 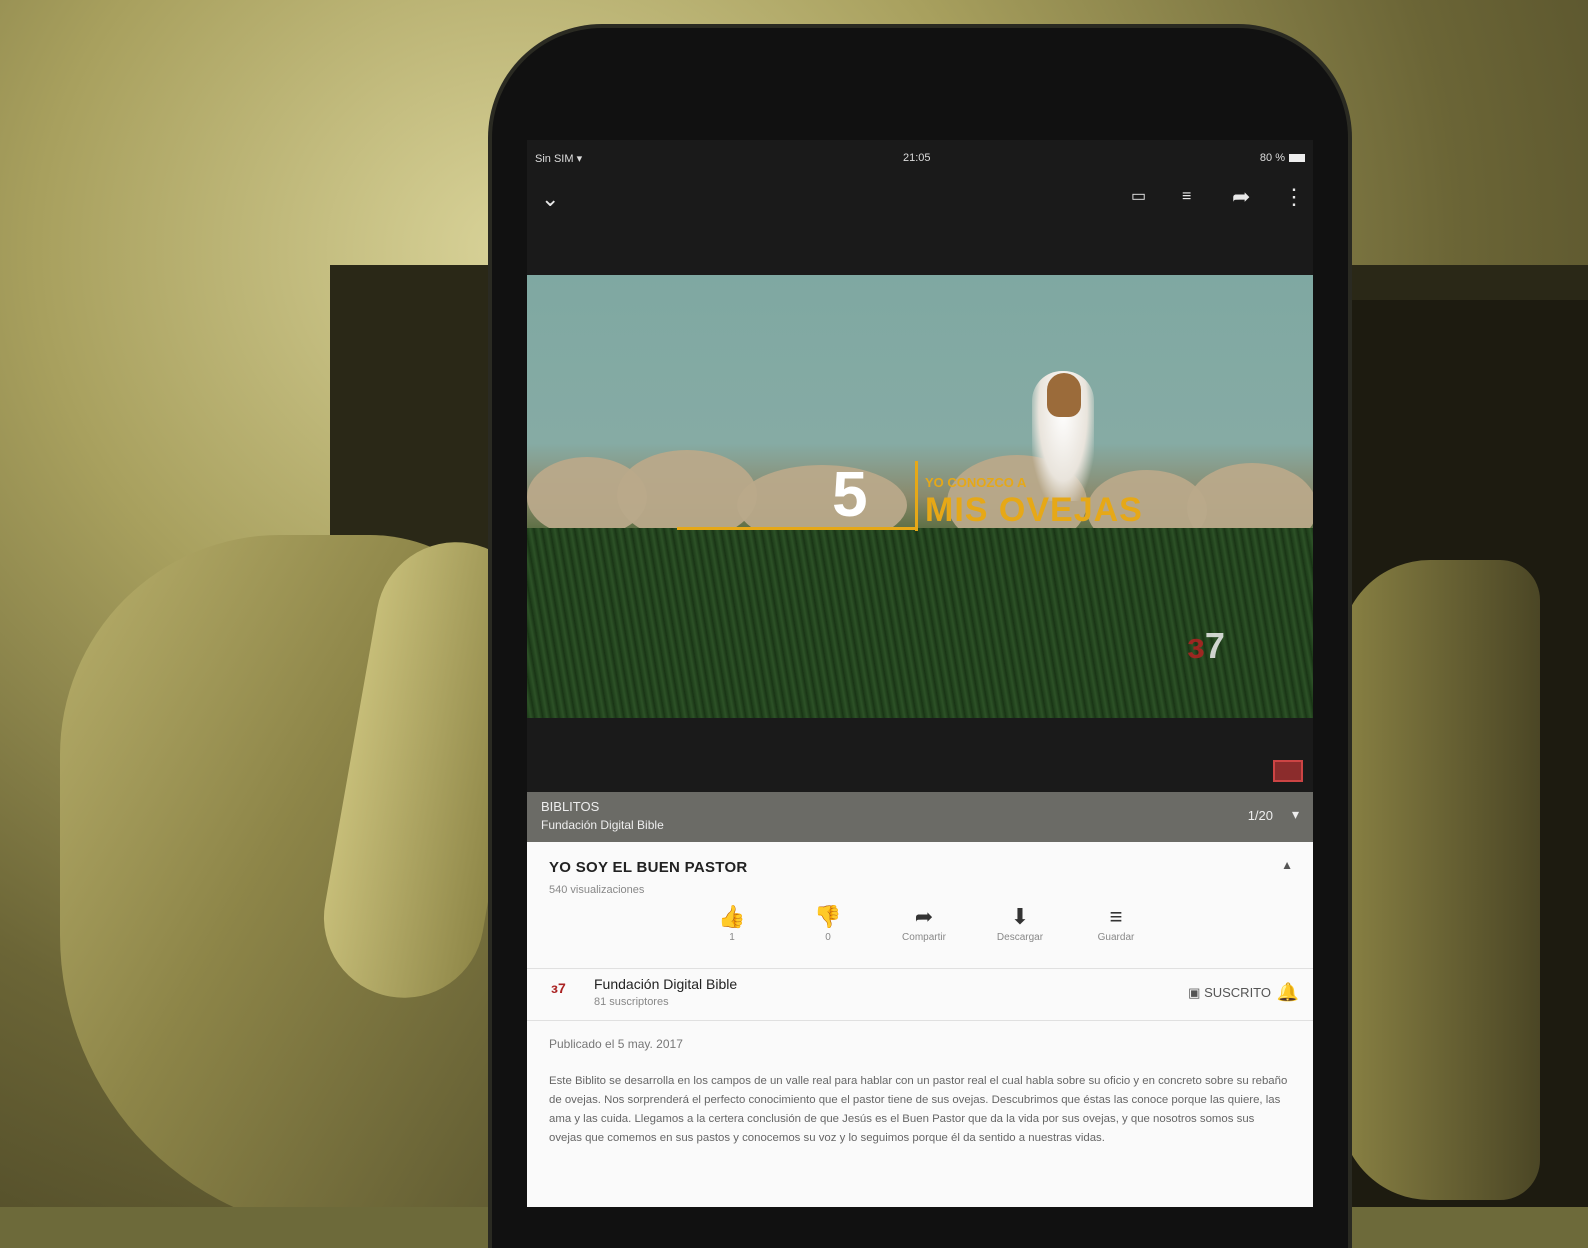 What do you see at coordinates (616, 1044) in the screenshot?
I see `publish-date: Publicado el 5 may. 2017` at bounding box center [616, 1044].